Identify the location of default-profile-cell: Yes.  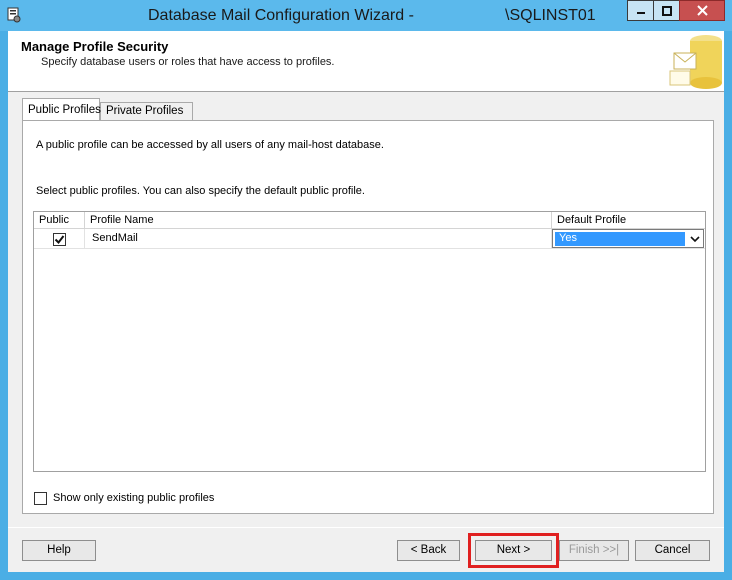
(628, 239).